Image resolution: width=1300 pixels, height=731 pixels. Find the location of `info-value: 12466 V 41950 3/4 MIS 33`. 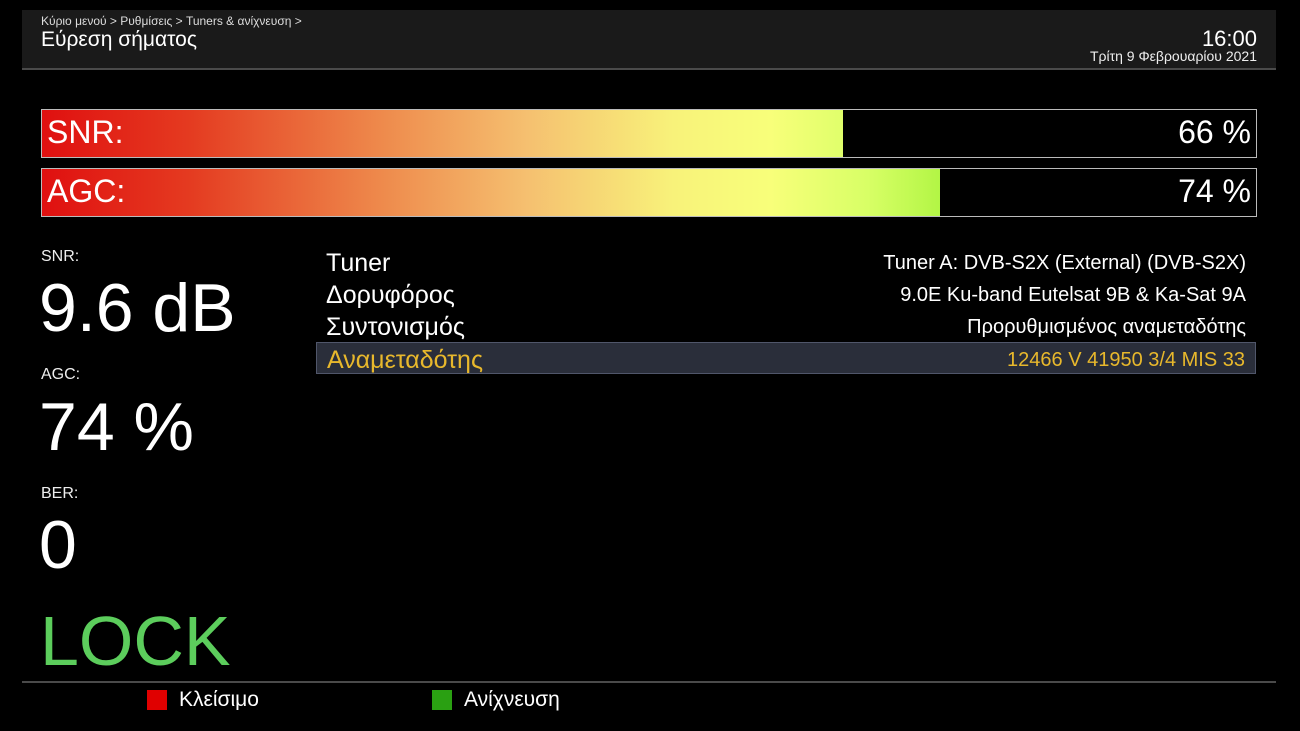

info-value: 12466 V 41950 3/4 MIS 33 is located at coordinates (1126, 360).